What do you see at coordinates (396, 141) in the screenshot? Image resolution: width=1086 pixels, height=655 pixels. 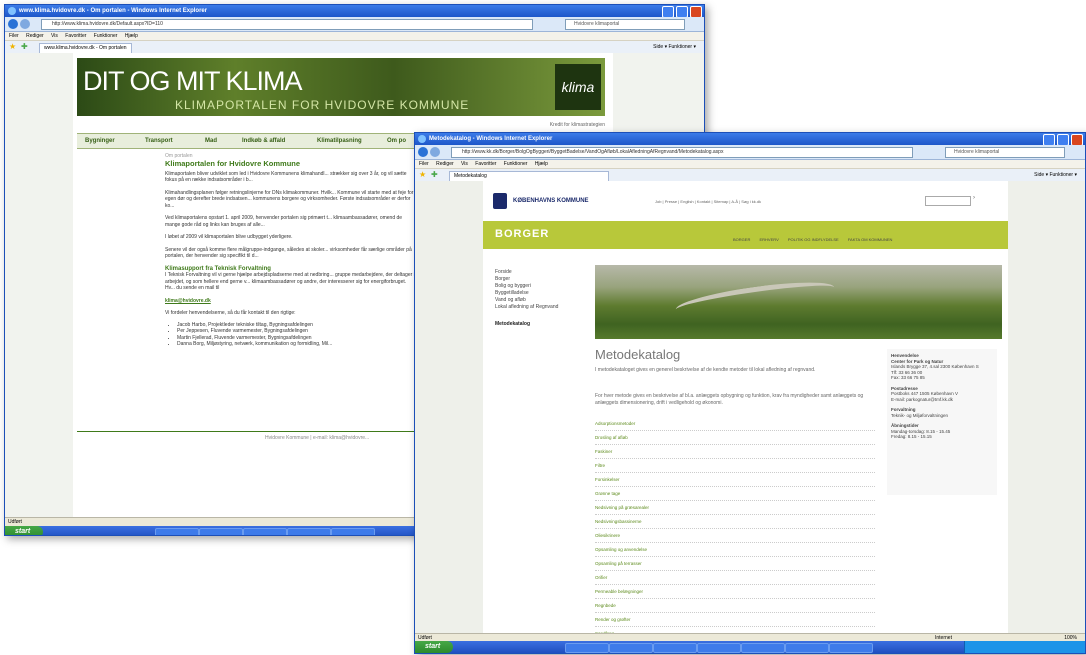 I see `nav-om-portalen: Om po` at bounding box center [396, 141].